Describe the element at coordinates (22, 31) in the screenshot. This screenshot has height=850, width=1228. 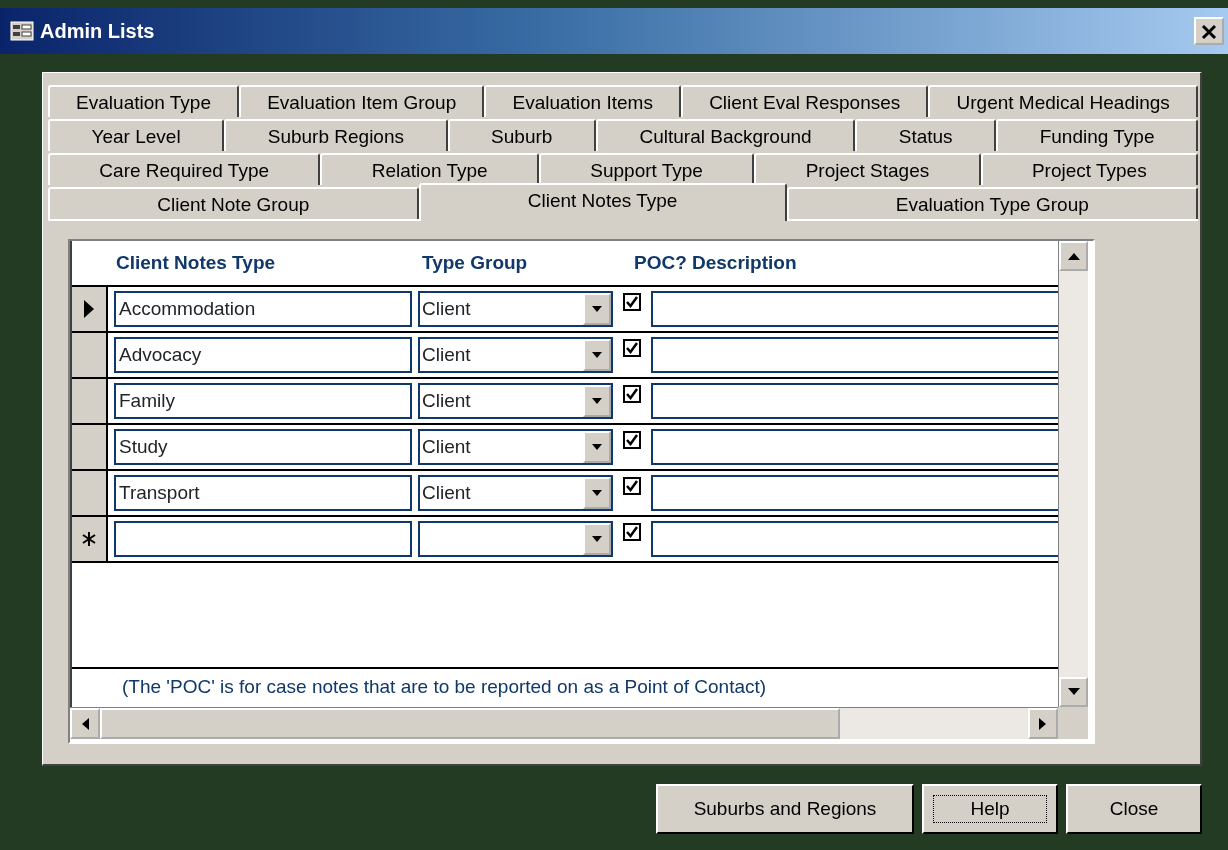
I see `form-icon` at that location.